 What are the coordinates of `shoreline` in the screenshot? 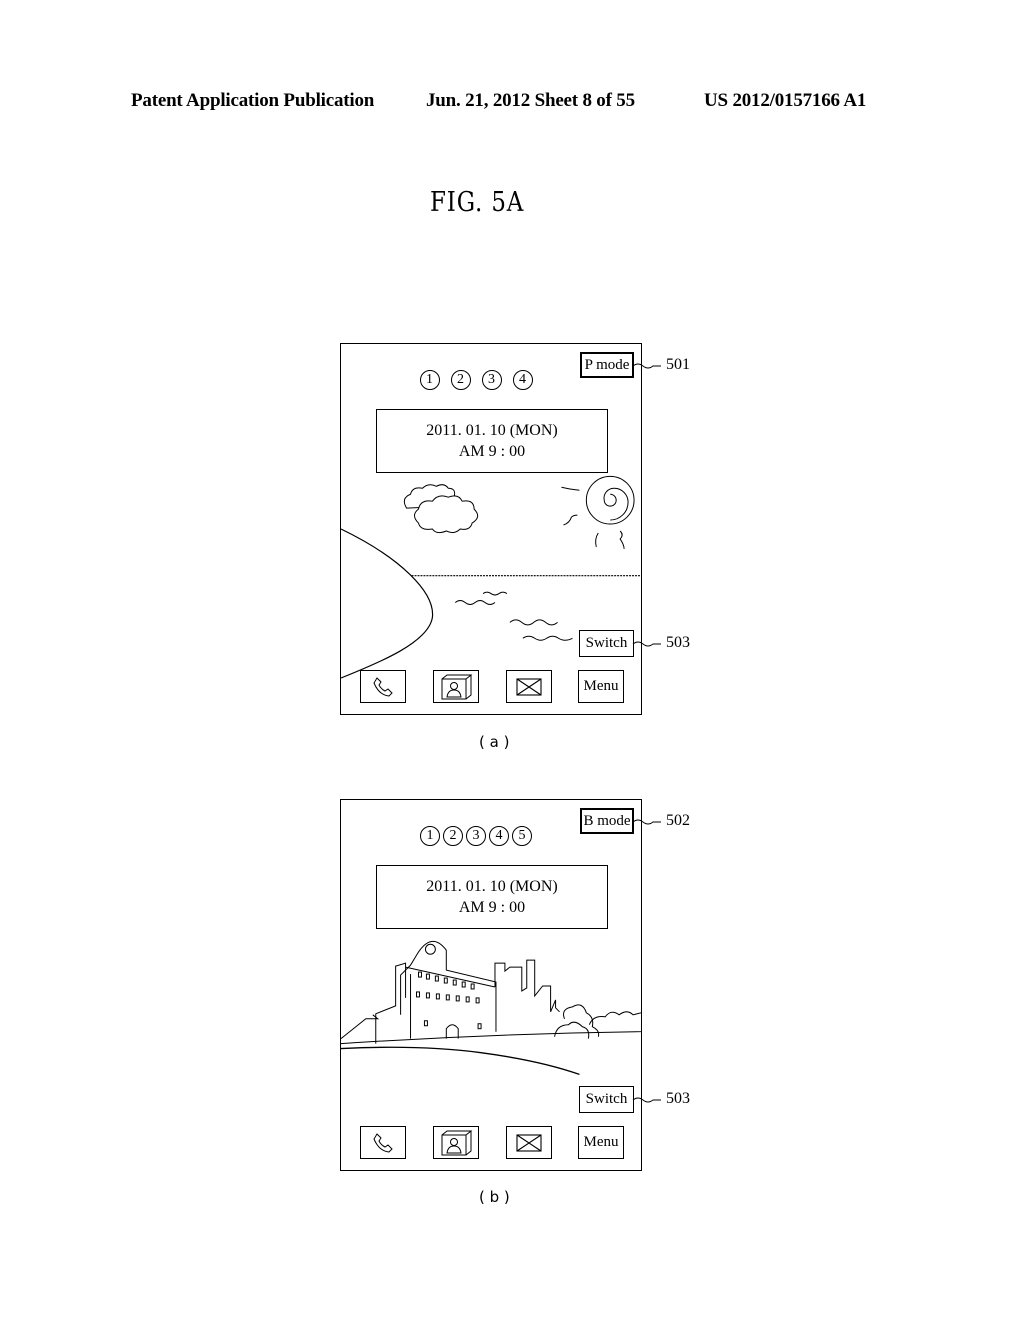 It's located at (386, 603).